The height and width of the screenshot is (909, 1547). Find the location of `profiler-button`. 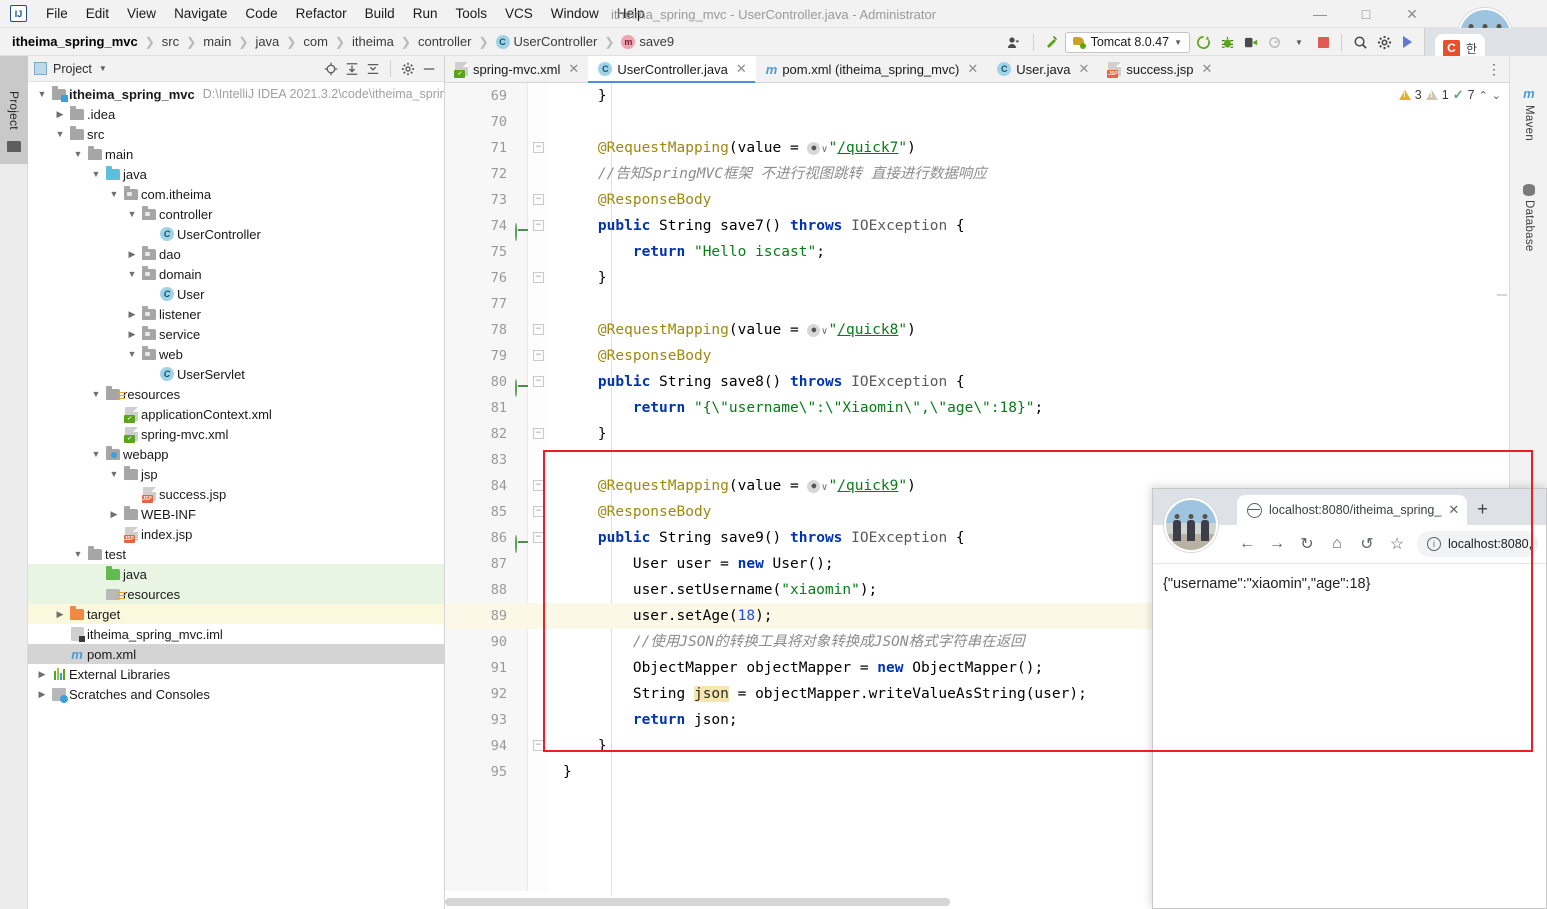

profiler-button is located at coordinates (1275, 42).